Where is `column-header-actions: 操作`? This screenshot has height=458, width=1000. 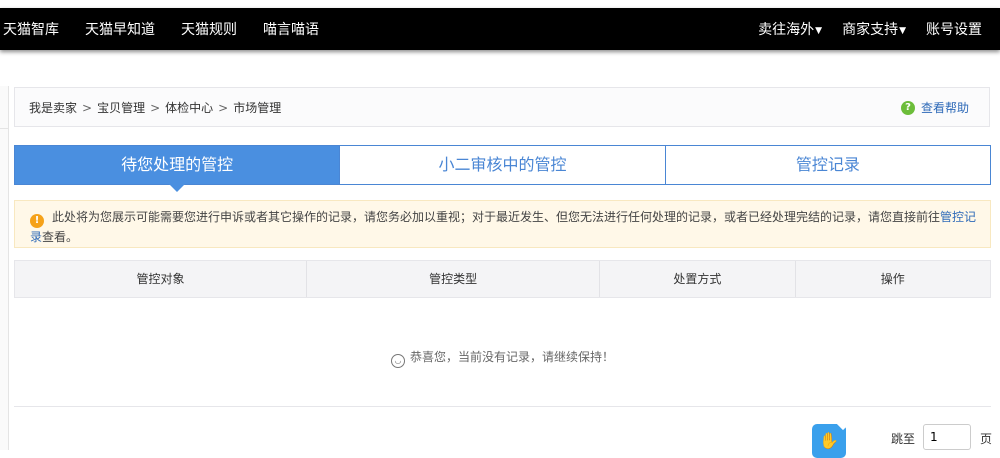 column-header-actions: 操作 is located at coordinates (892, 279).